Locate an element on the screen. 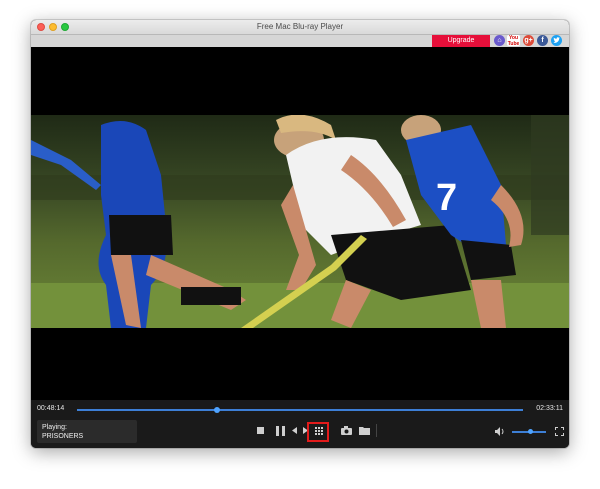 The width and height of the screenshot is (600, 489). svg-text: 7 is located at coordinates (446, 198).